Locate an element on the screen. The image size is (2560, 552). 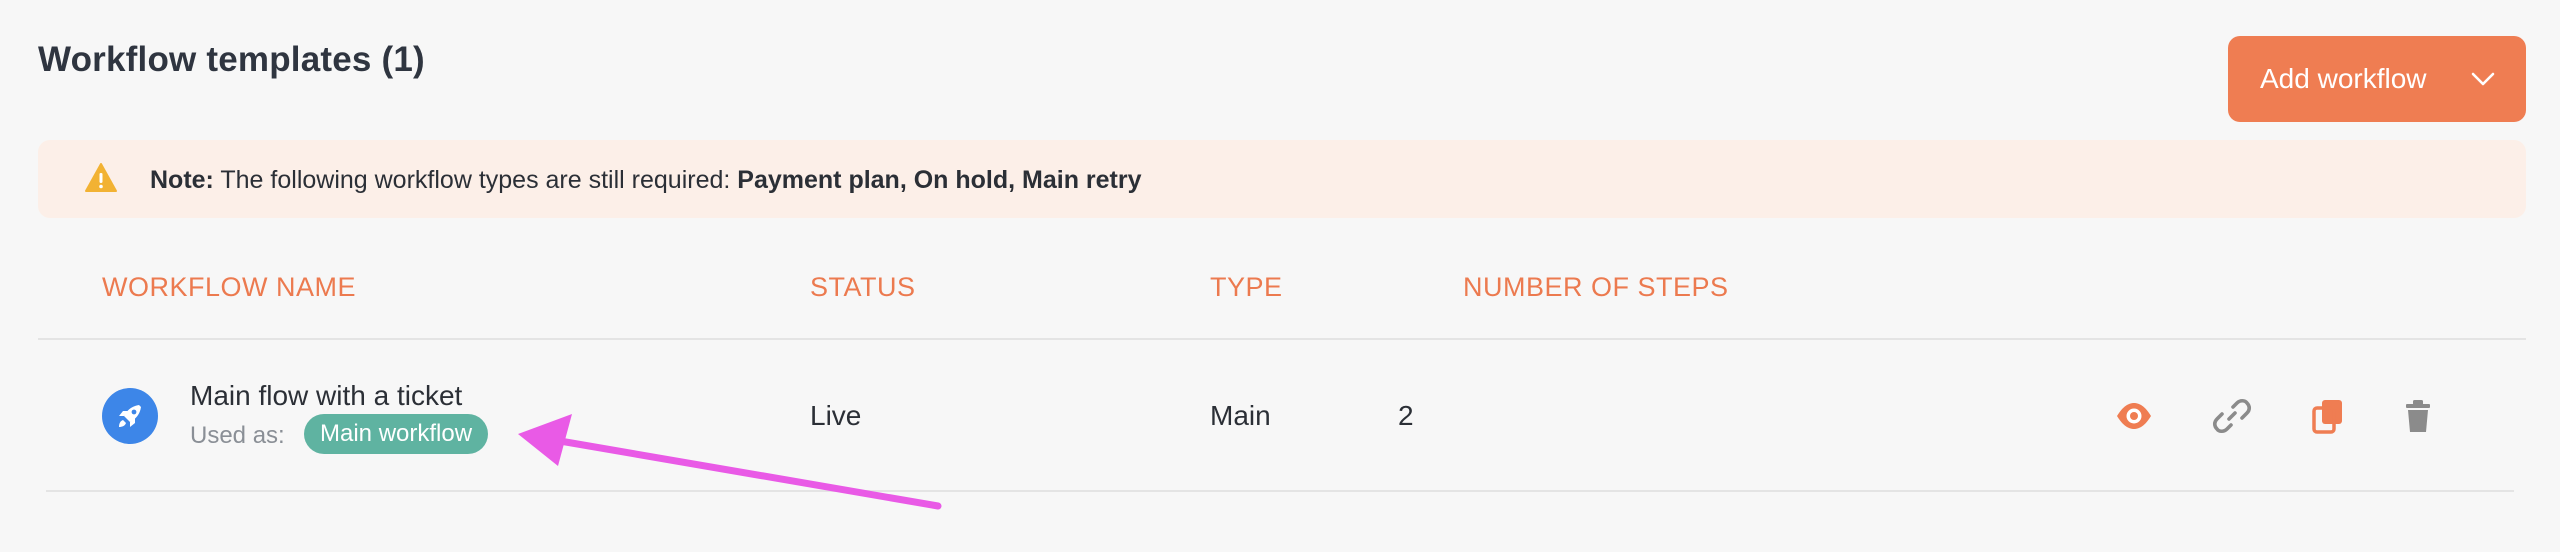
workflow-status: Live is located at coordinates (836, 415).